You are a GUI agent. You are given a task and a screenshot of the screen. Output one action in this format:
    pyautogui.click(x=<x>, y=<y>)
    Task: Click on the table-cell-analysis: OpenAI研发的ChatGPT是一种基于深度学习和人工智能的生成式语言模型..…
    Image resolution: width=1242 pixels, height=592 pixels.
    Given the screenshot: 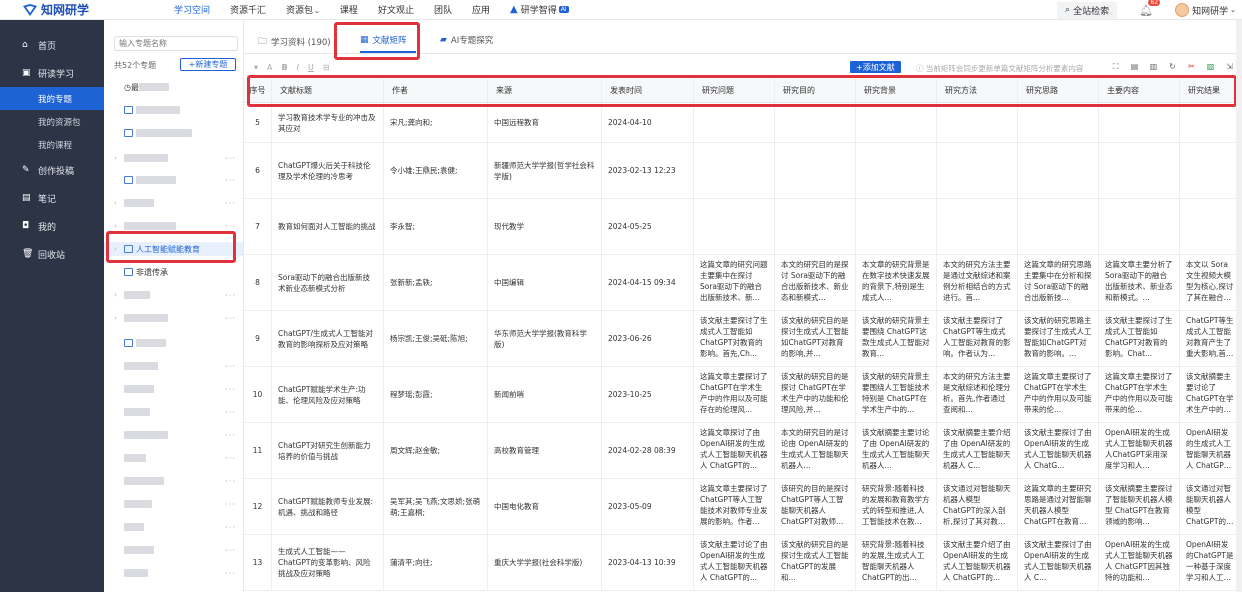 What is the action you would take?
    pyautogui.click(x=1211, y=562)
    